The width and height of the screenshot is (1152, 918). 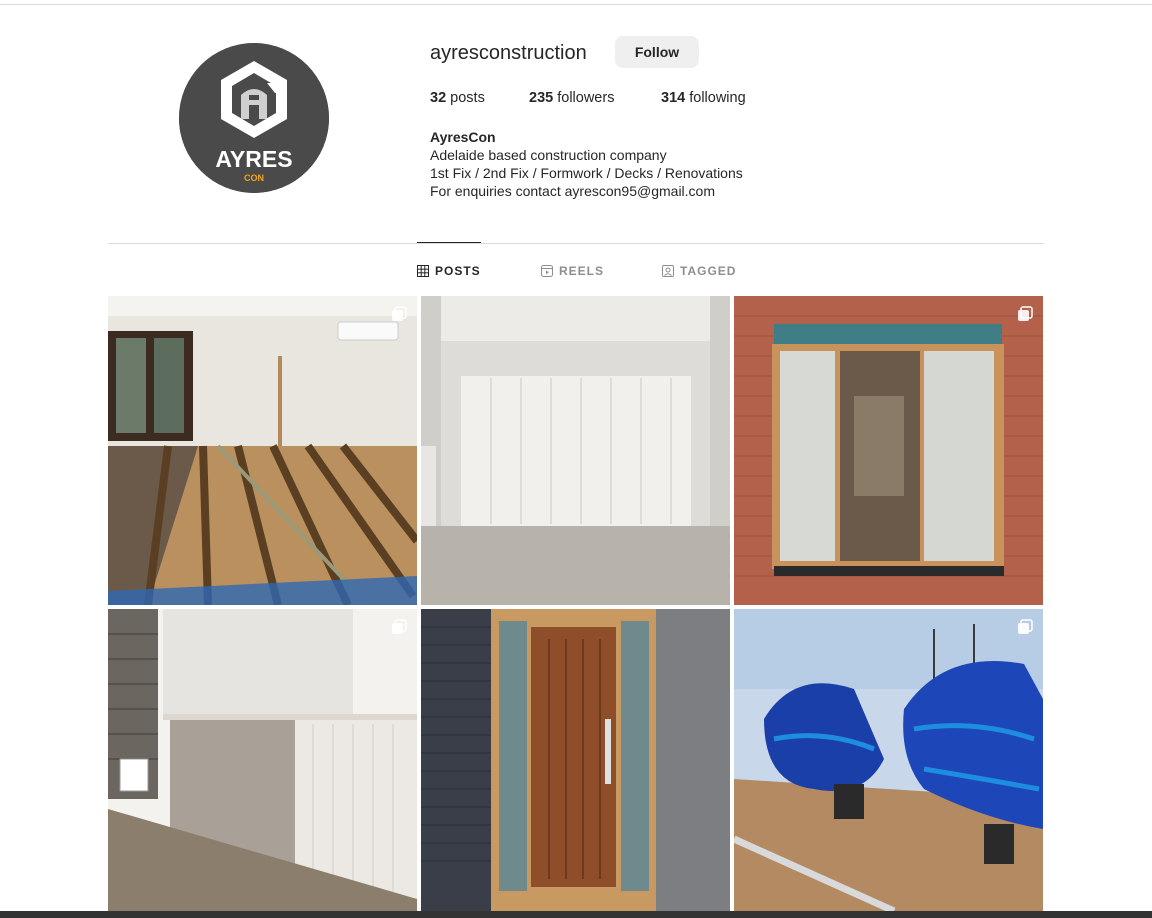 I want to click on tab-tagged: TAGGED, so click(x=699, y=271).